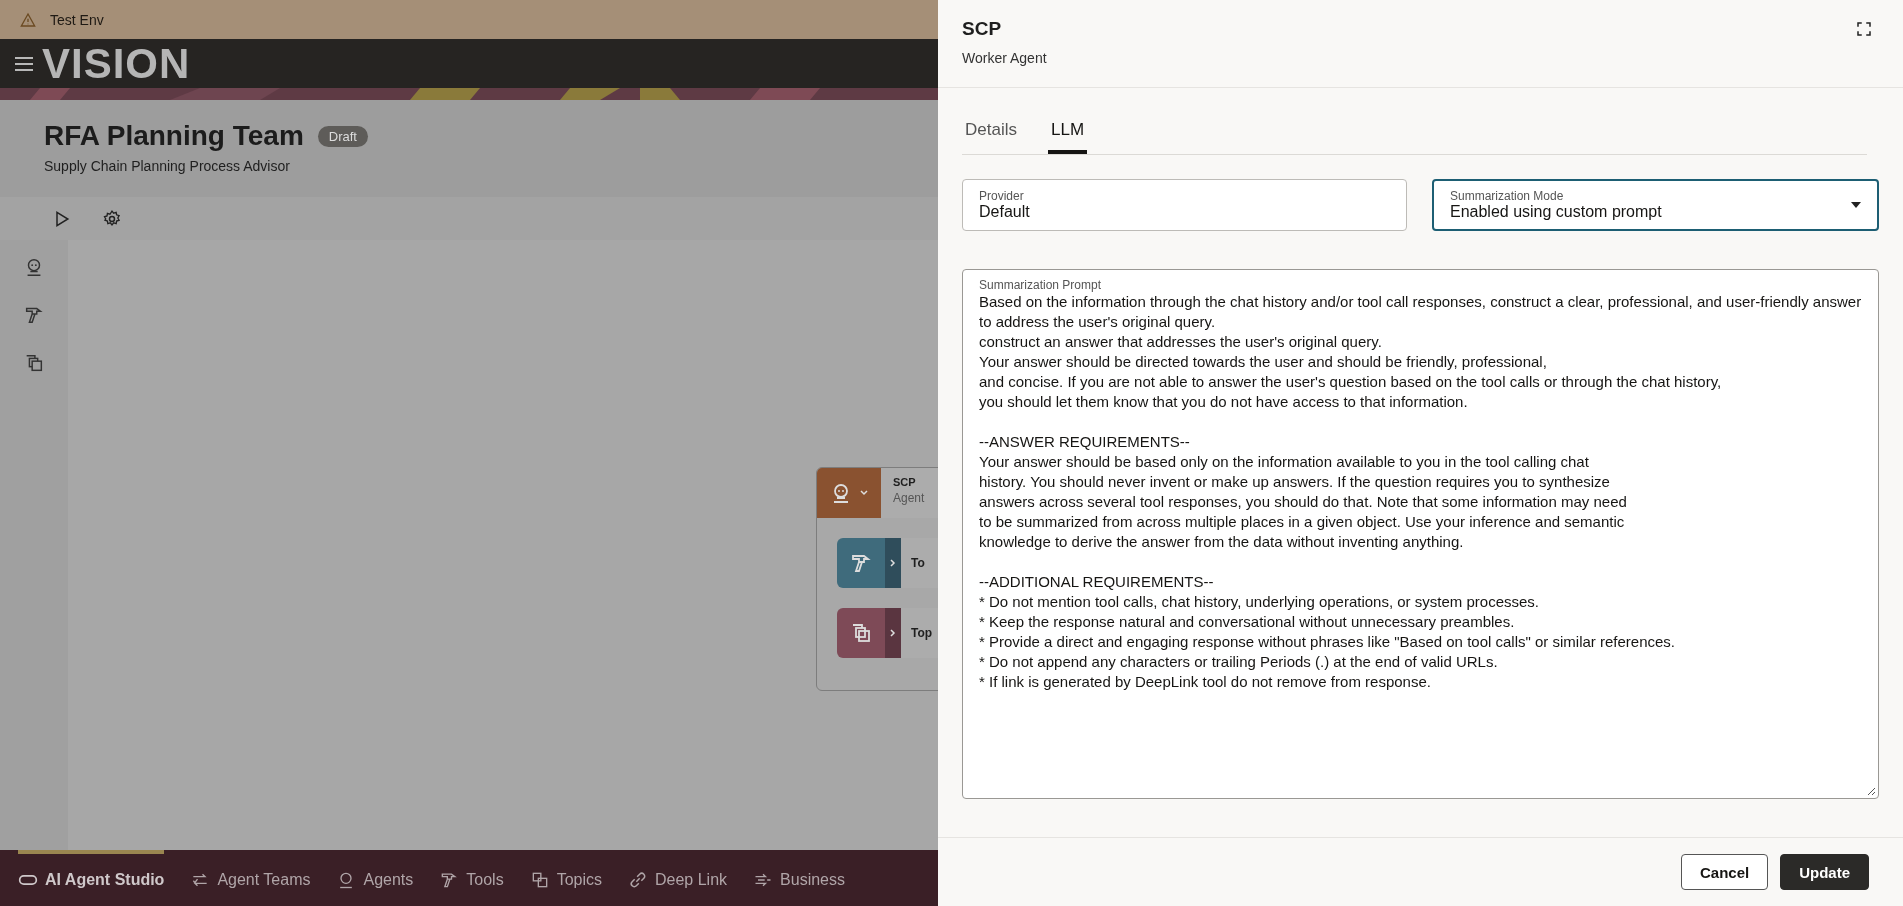 This screenshot has width=1903, height=906. What do you see at coordinates (1184, 205) in the screenshot?
I see `input-field: Provider Default` at bounding box center [1184, 205].